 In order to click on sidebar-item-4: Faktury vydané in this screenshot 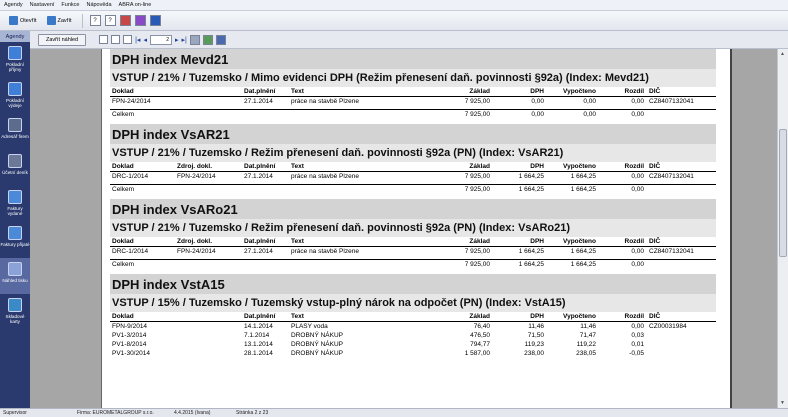, I will do `click(15, 204)`.